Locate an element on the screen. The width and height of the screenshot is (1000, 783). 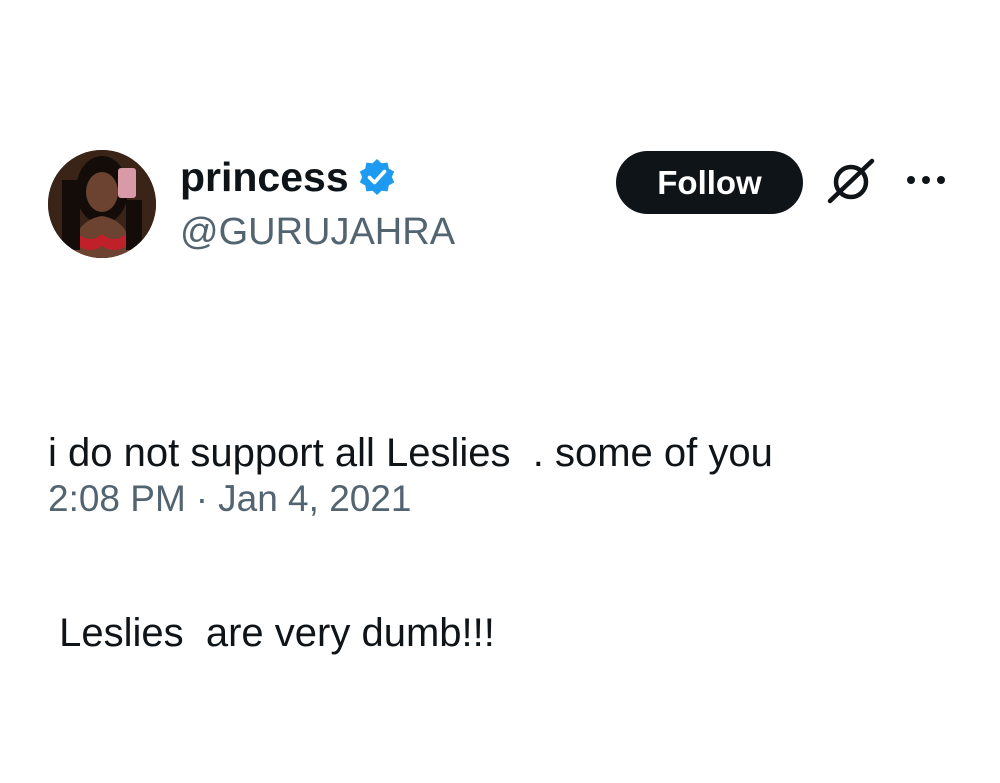
timestamp: 2:08 PM · Jan 4, 2021 is located at coordinates (230, 499).